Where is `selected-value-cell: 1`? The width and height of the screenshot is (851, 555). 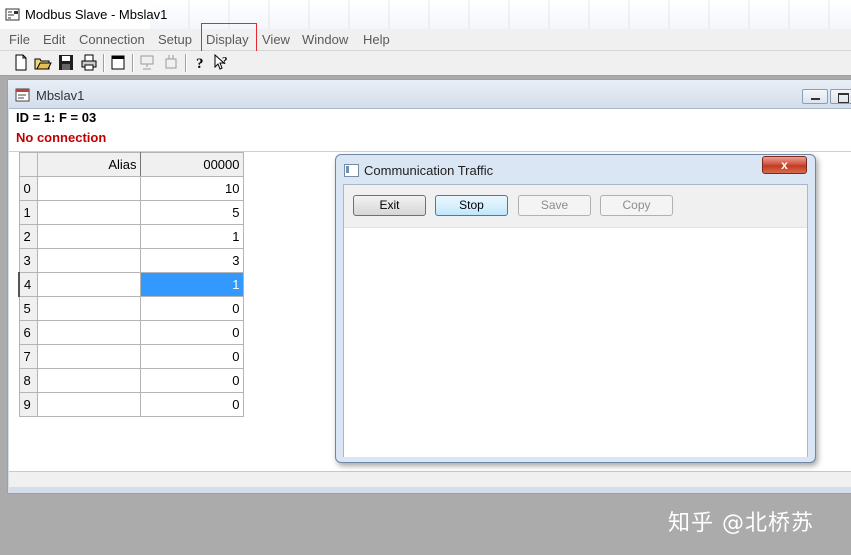 selected-value-cell: 1 is located at coordinates (191, 284).